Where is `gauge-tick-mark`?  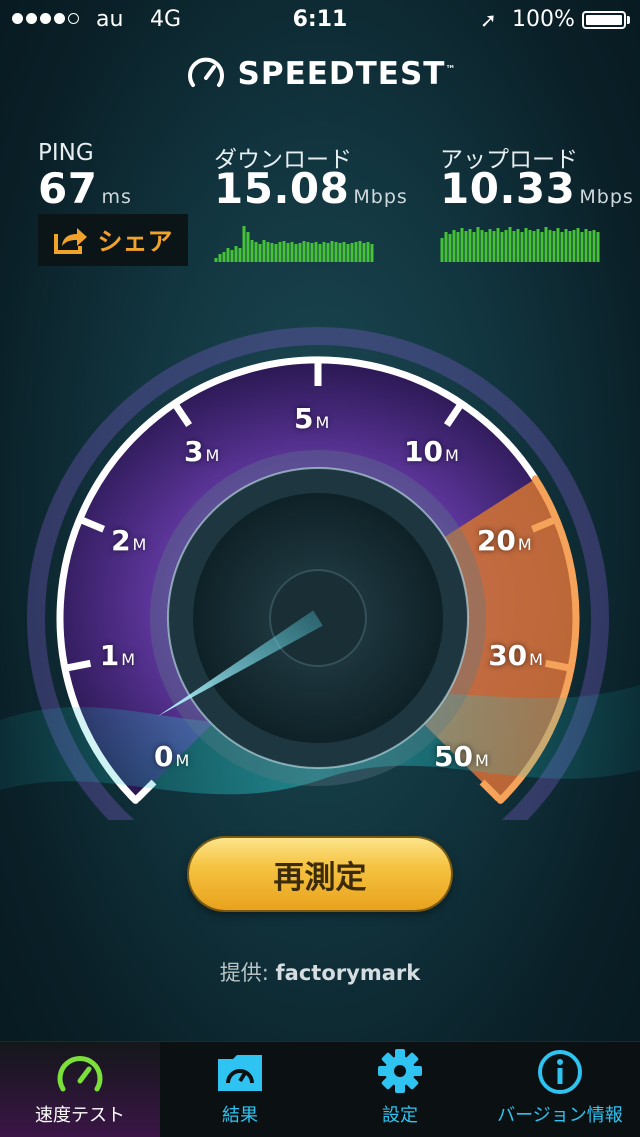
gauge-tick-mark is located at coordinates (557, 665).